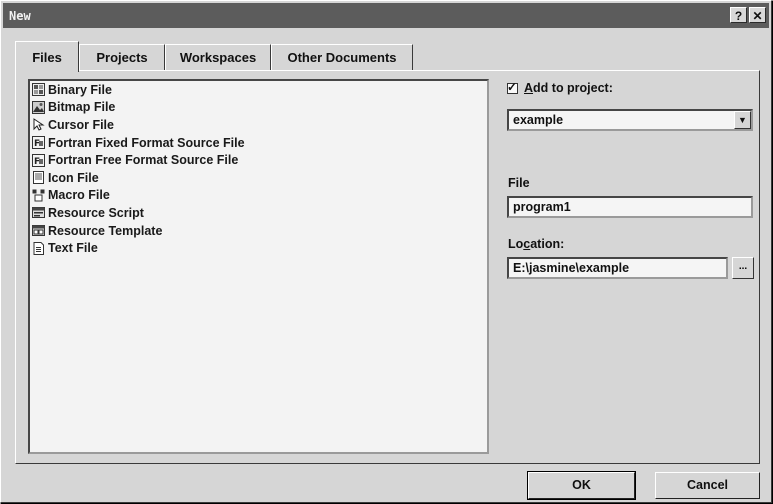 The image size is (773, 504). Describe the element at coordinates (218, 57) in the screenshot. I see `tab-workspaces: Workspaces` at that location.